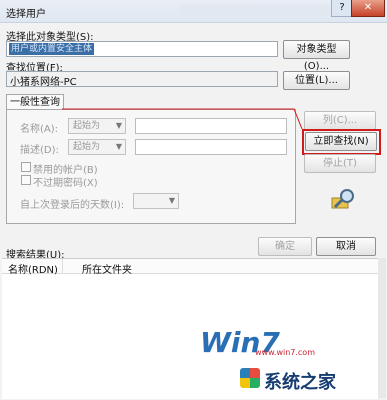 This screenshot has width=387, height=400. I want to click on column-divider, so click(62, 266).